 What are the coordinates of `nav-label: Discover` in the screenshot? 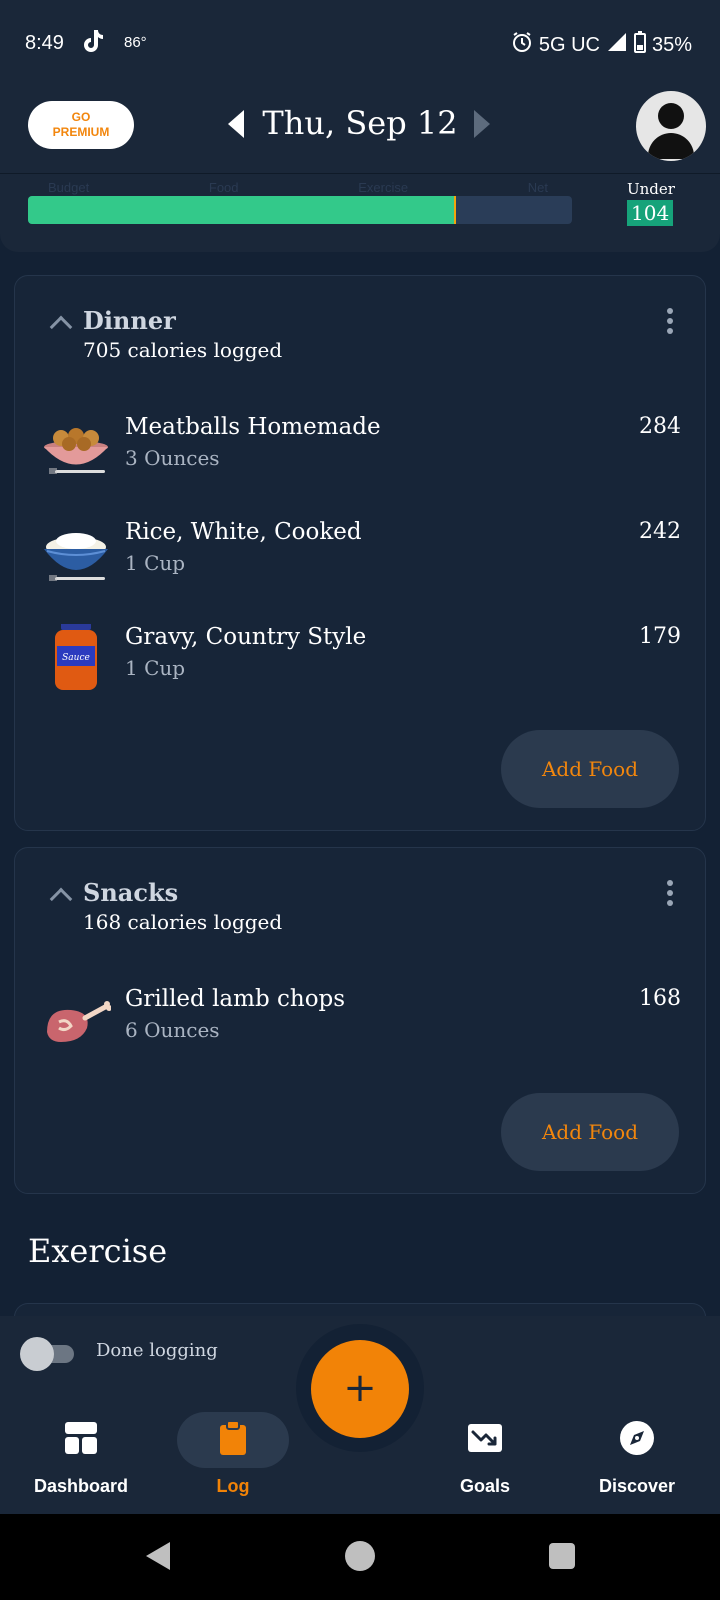 It's located at (637, 1486).